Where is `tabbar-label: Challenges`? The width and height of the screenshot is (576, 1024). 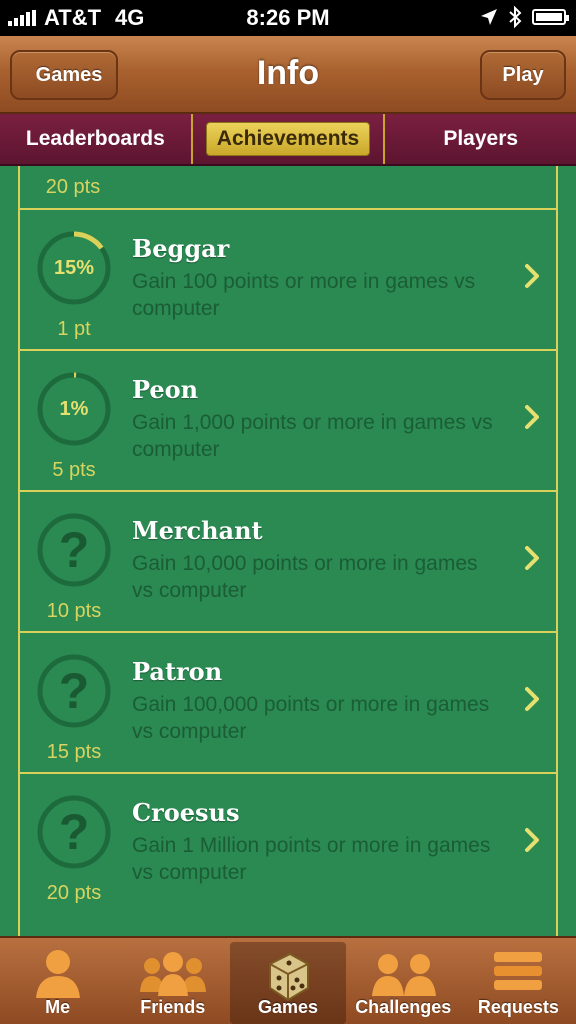
tabbar-label: Challenges is located at coordinates (403, 1007).